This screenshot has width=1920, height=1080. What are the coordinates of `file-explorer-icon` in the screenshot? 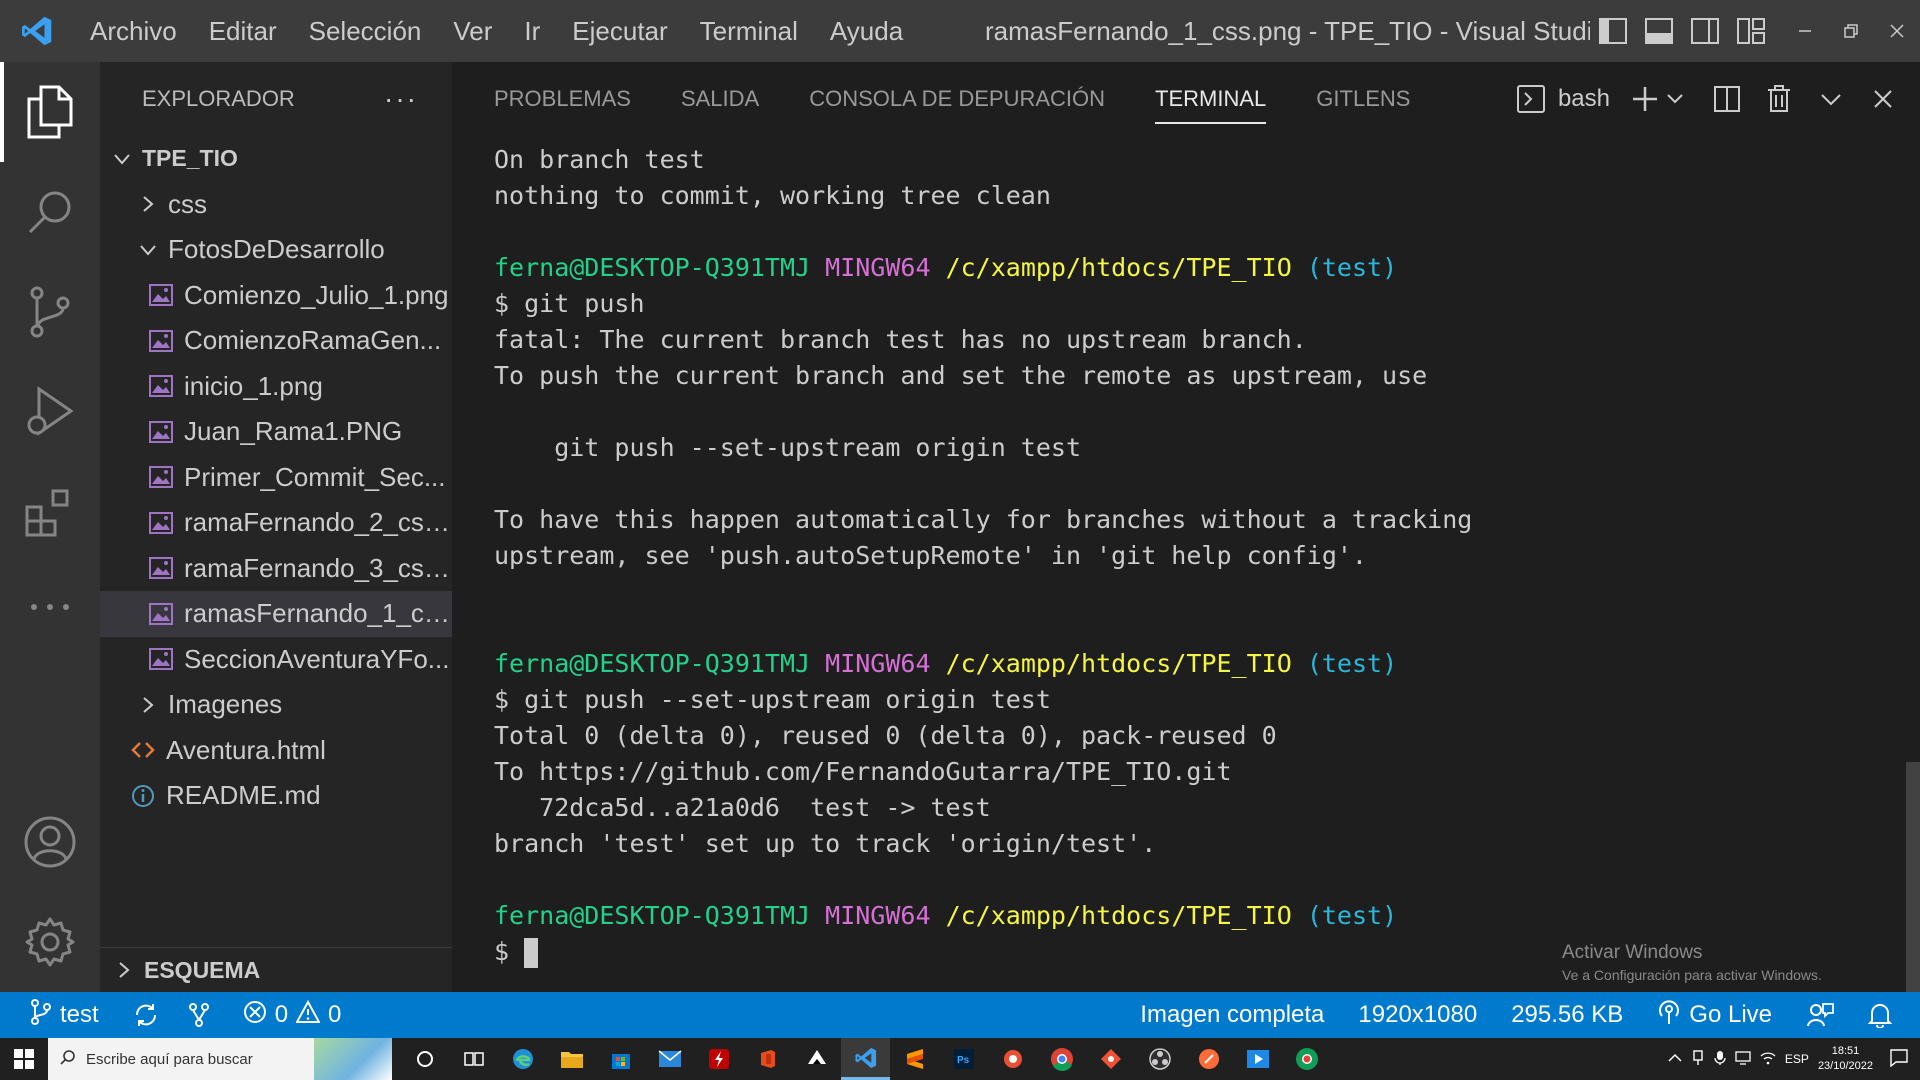 It's located at (571, 1059).